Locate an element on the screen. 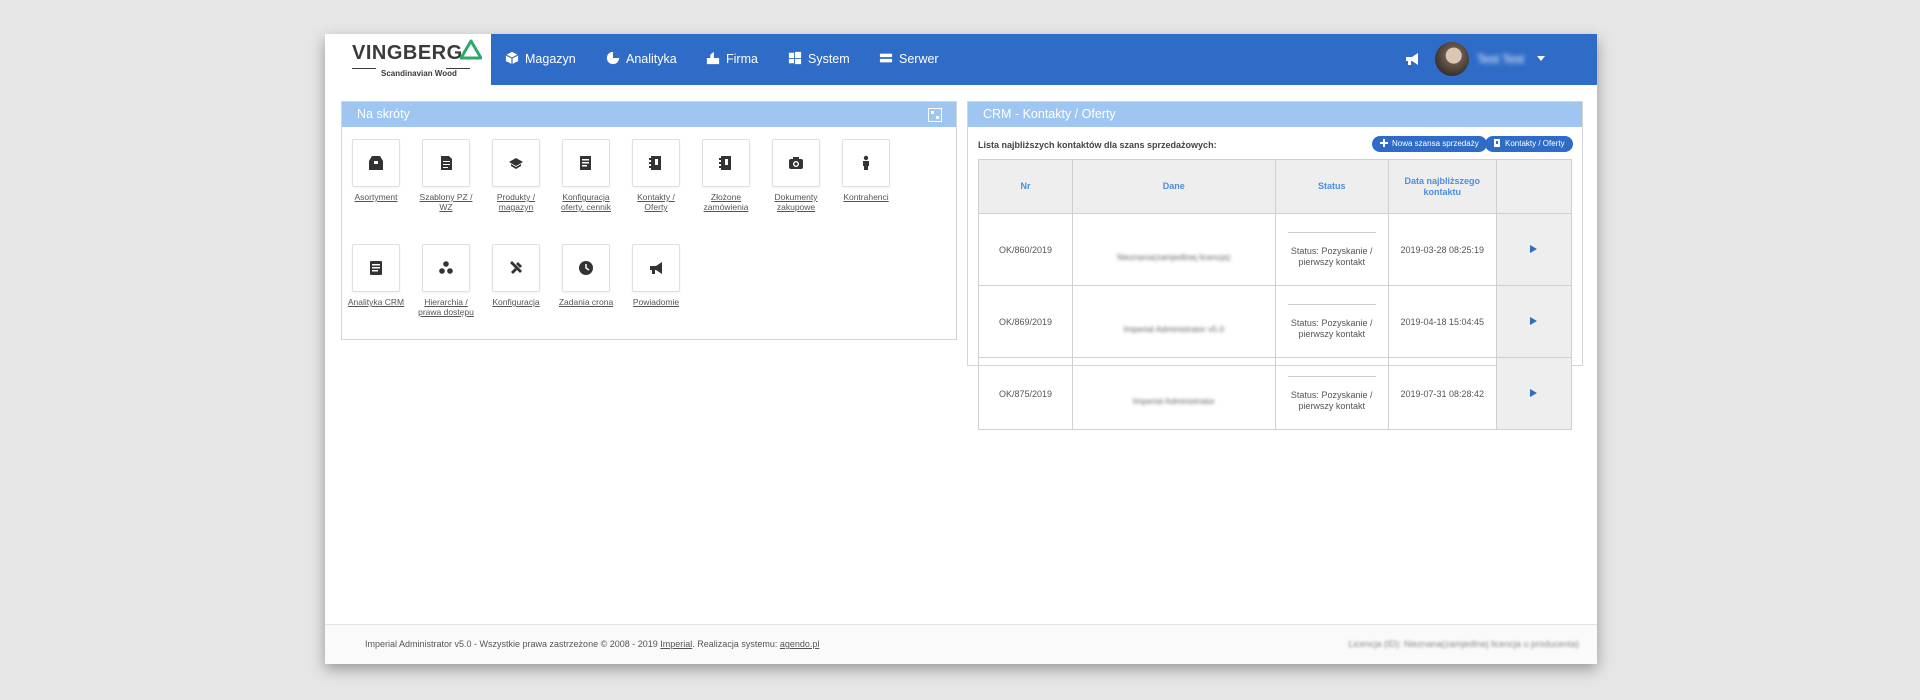 The height and width of the screenshot is (700, 1920). shortcut-zamowienia: Złożone zamówienia is located at coordinates (726, 175).